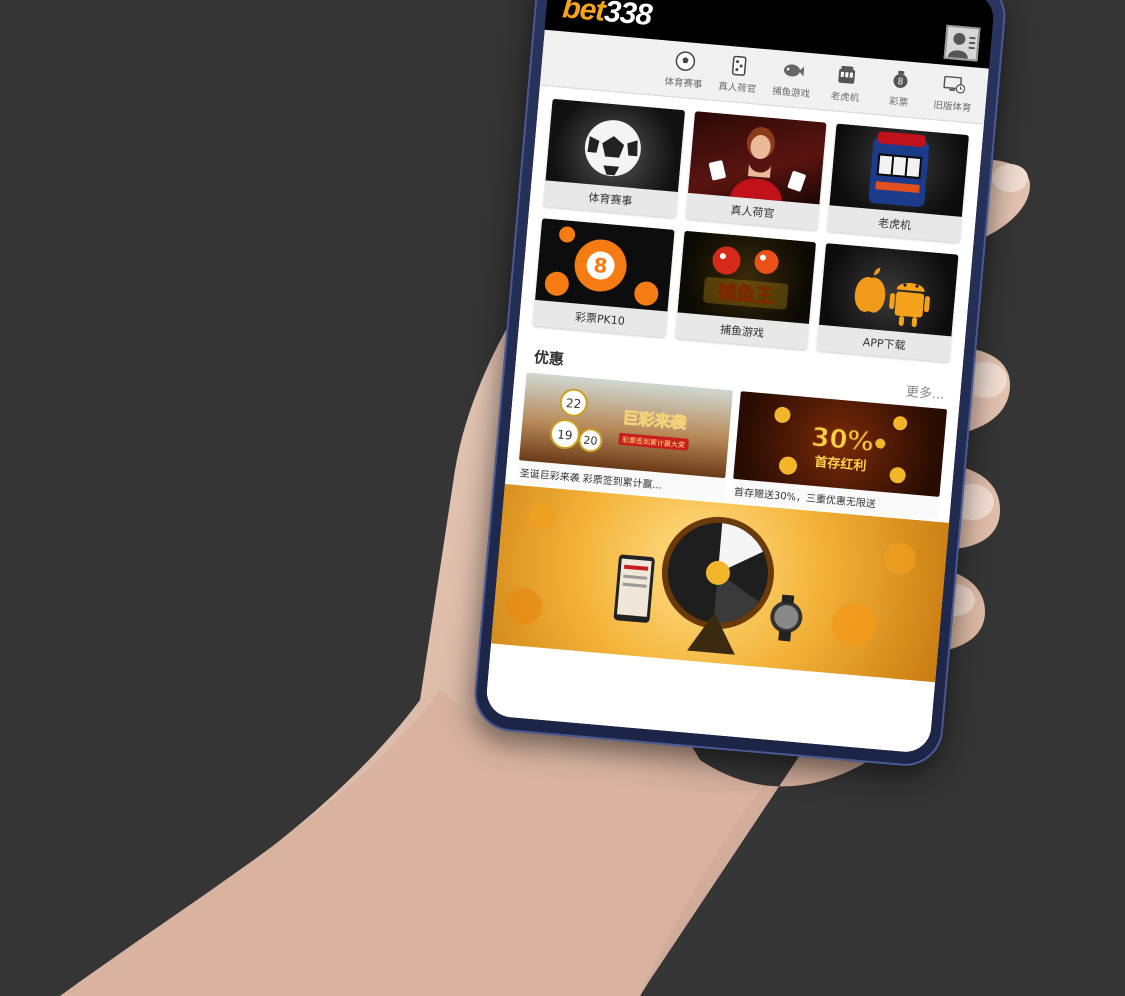 The height and width of the screenshot is (996, 1125). Describe the element at coordinates (590, 441) in the screenshot. I see `lottery-ball-label: 20` at that location.